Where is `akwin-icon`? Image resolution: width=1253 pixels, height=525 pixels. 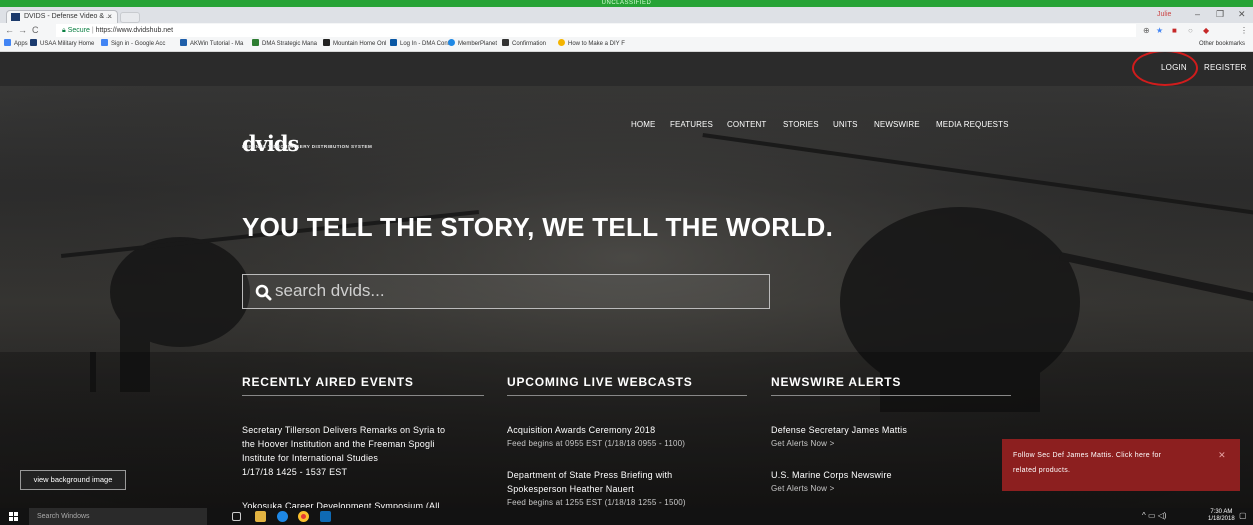
akwin-icon is located at coordinates (183, 42).